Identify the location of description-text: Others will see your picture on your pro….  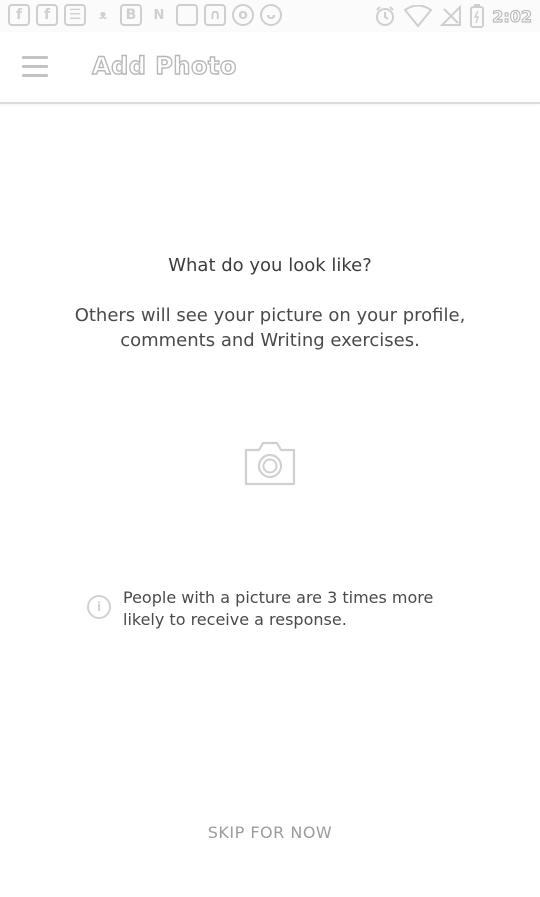
(270, 328).